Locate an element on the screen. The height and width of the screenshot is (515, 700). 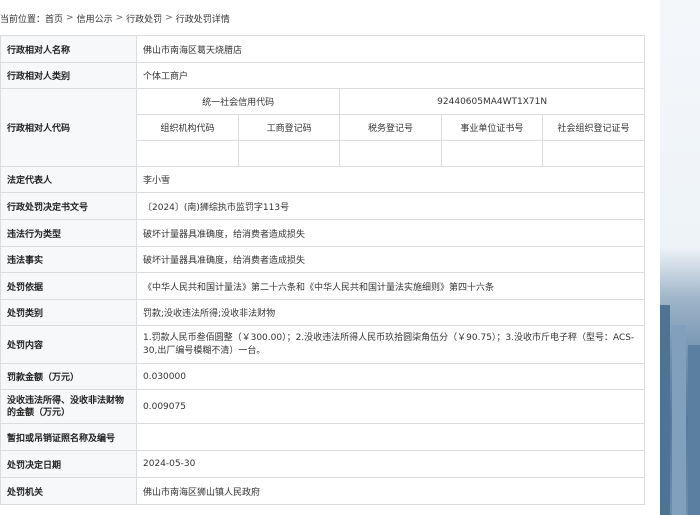
table-row: 处罚机关 佛山市南海区狮山镇人民政府 is located at coordinates (322, 491).